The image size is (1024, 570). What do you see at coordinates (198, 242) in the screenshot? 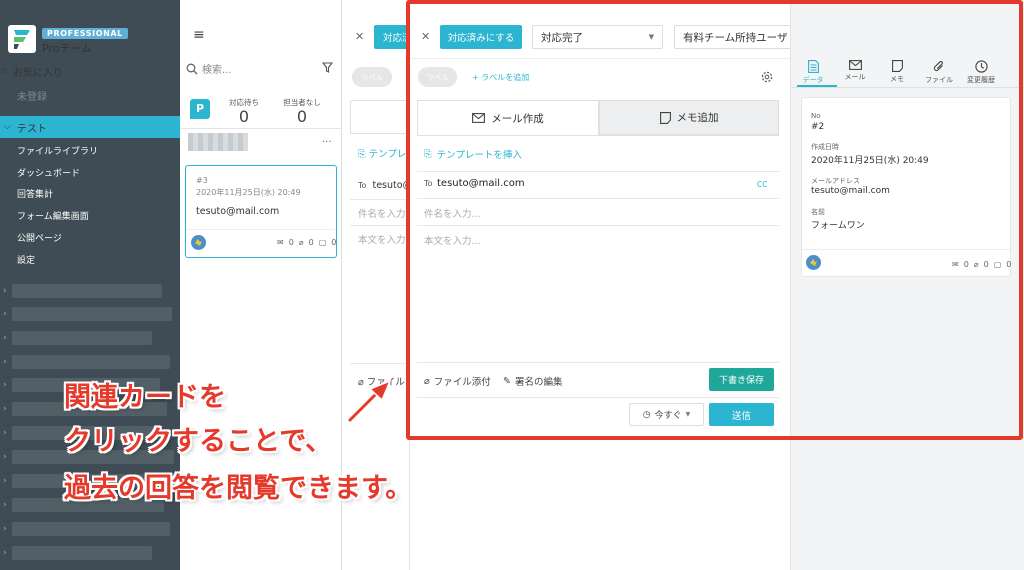
I see `avatar` at bounding box center [198, 242].